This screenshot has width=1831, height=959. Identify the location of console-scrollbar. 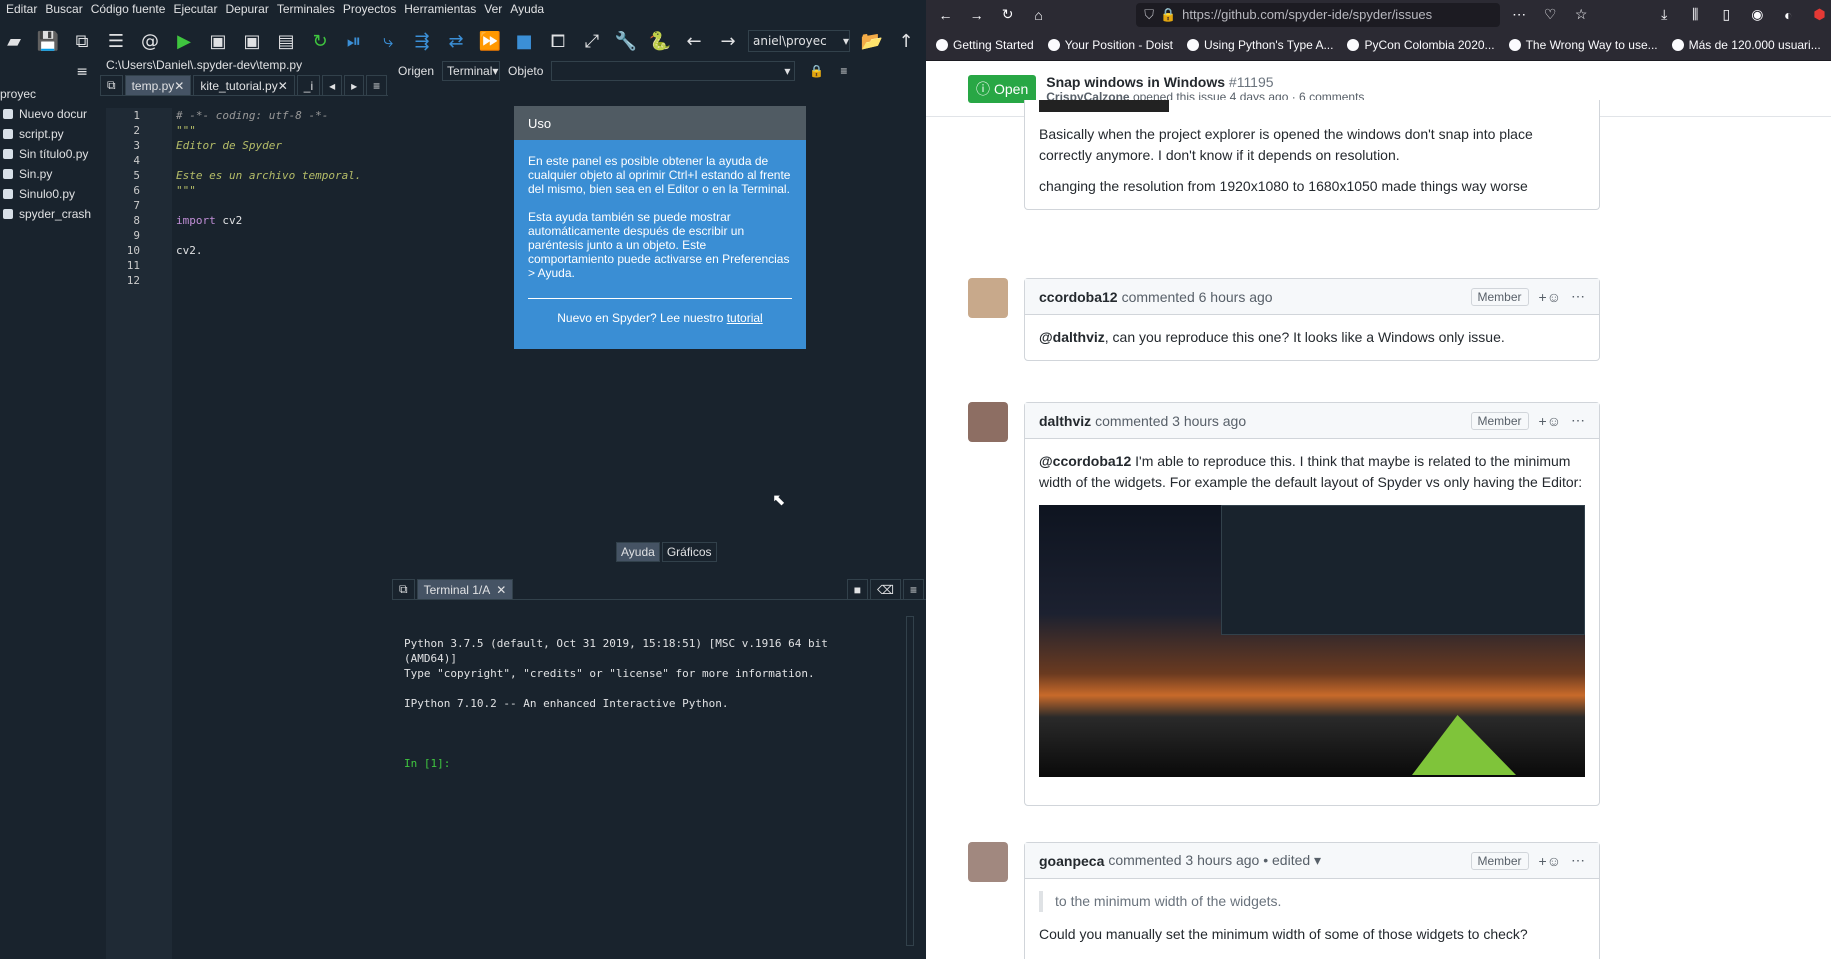
(910, 781).